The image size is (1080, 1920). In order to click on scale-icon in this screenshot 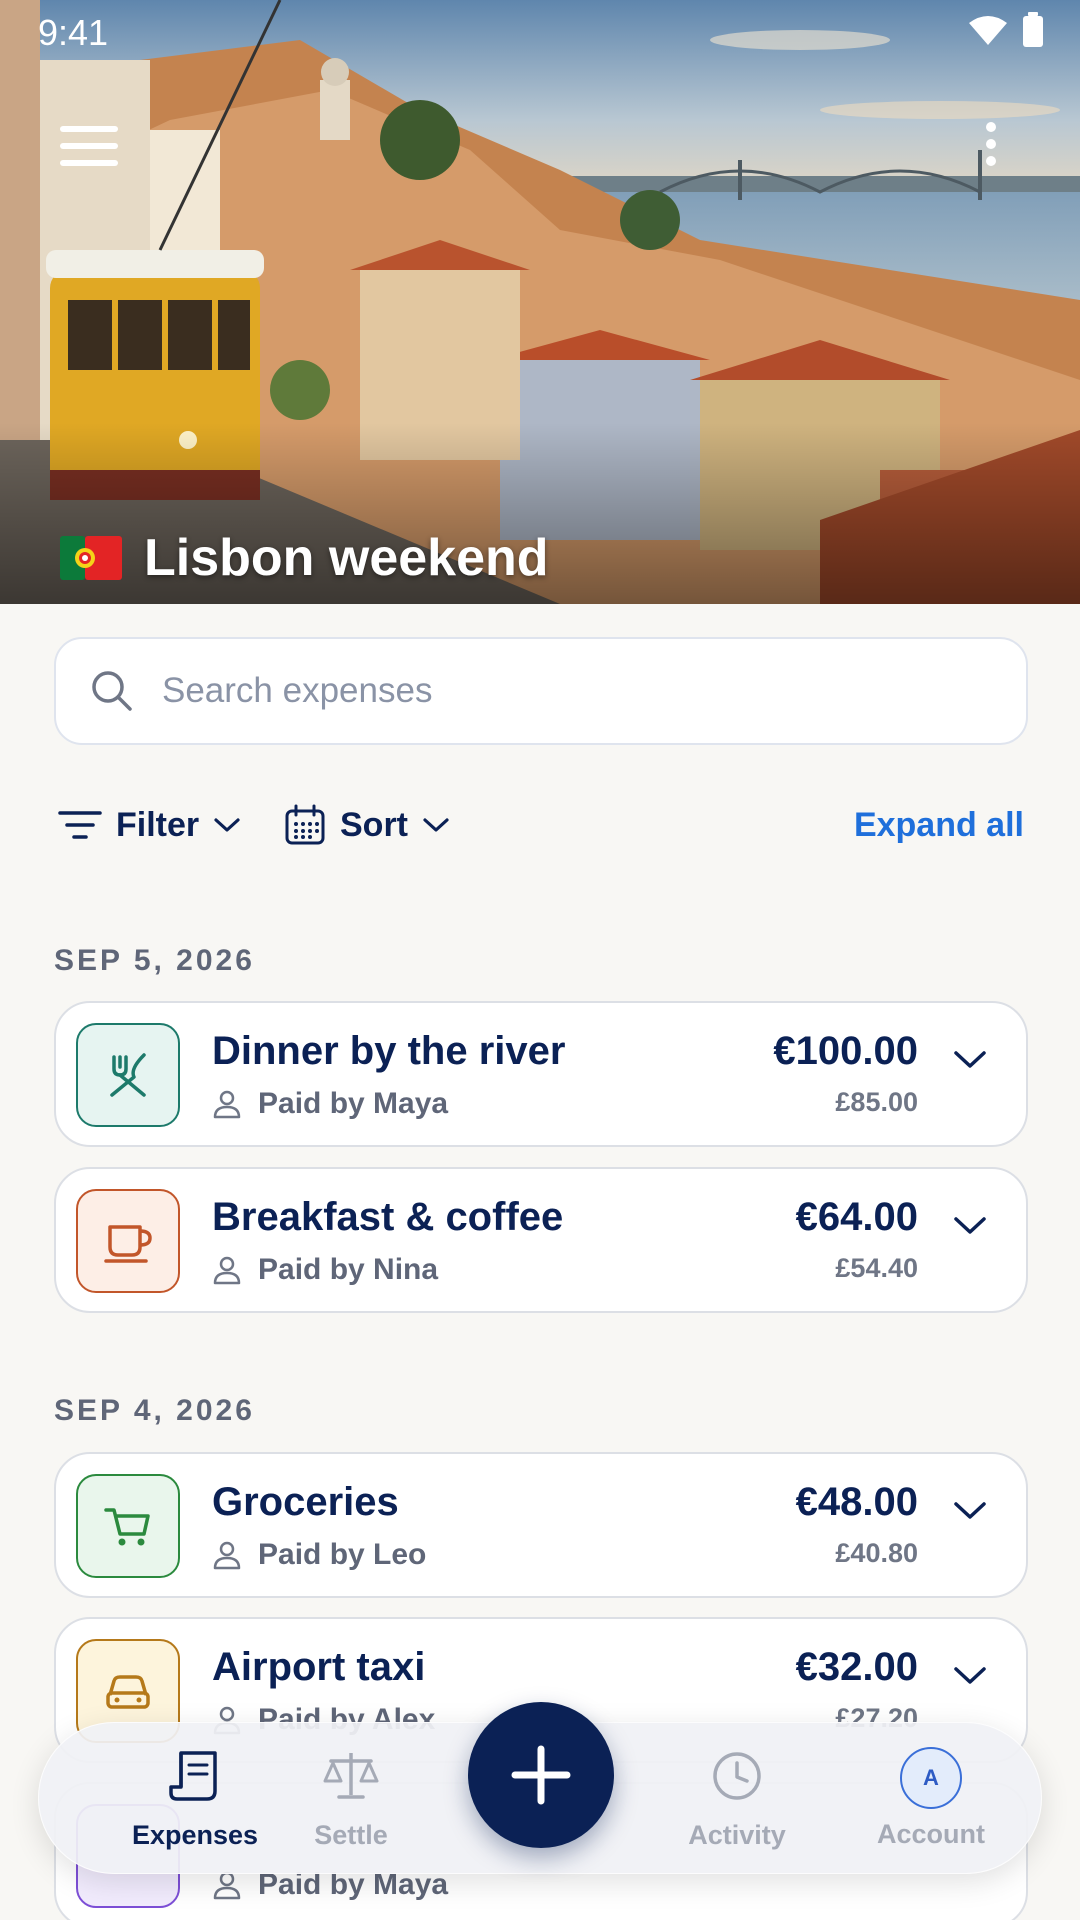, I will do `click(351, 1776)`.